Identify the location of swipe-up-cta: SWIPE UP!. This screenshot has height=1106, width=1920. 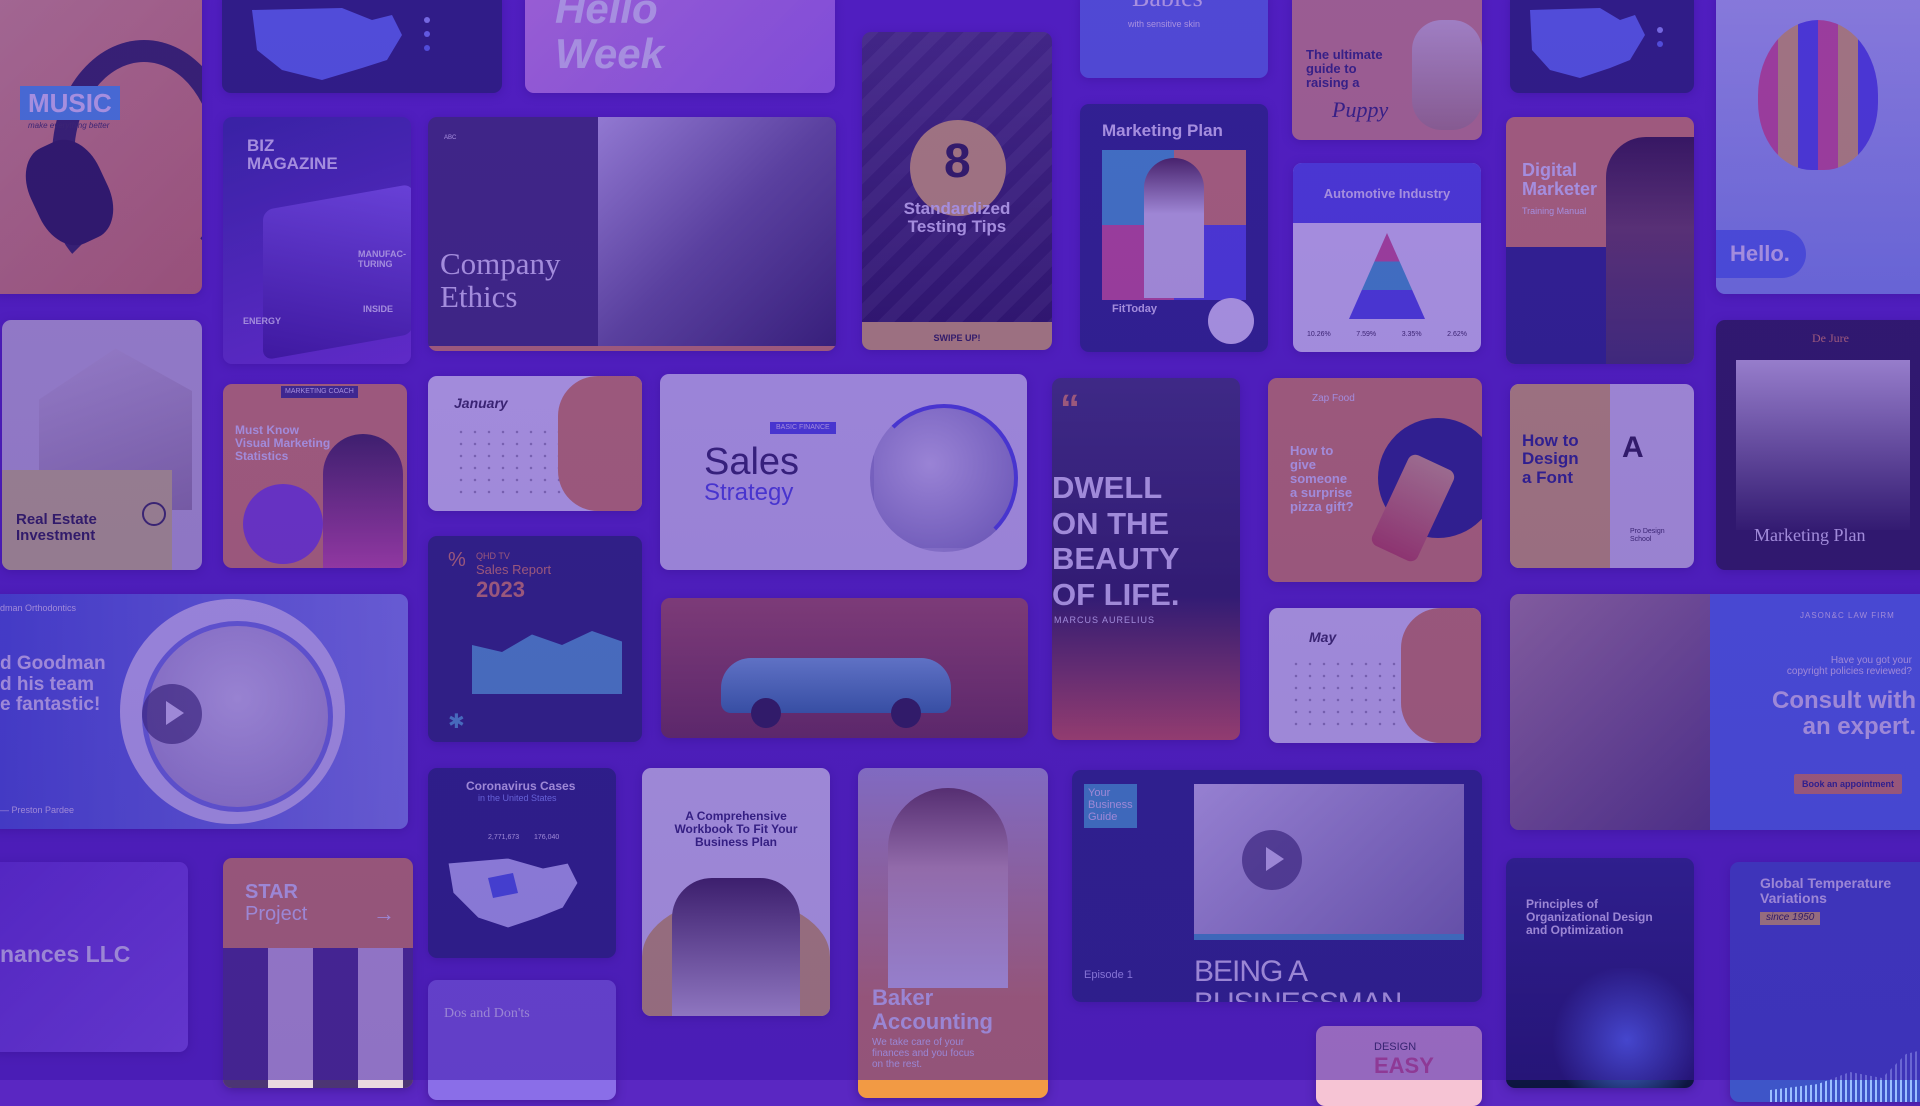
(957, 339).